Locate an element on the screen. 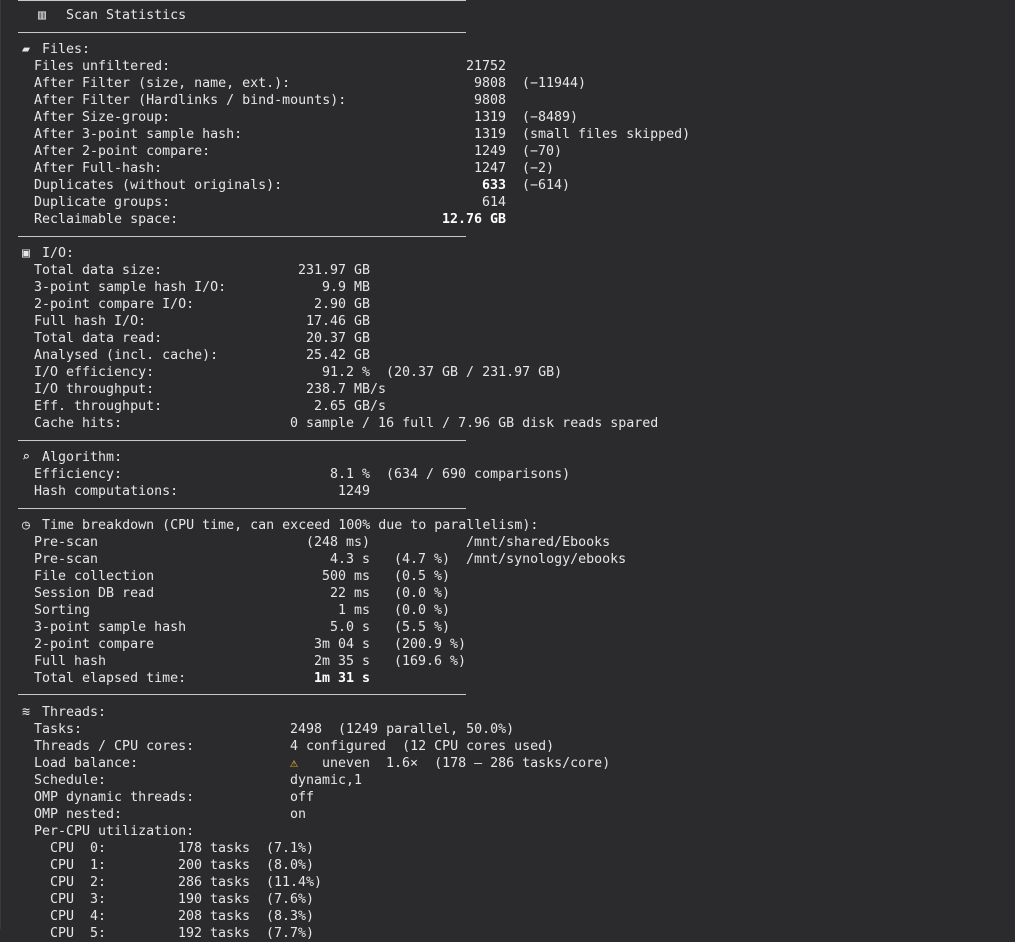 The image size is (1015, 942). files-heading-text: Files: is located at coordinates (66, 49).